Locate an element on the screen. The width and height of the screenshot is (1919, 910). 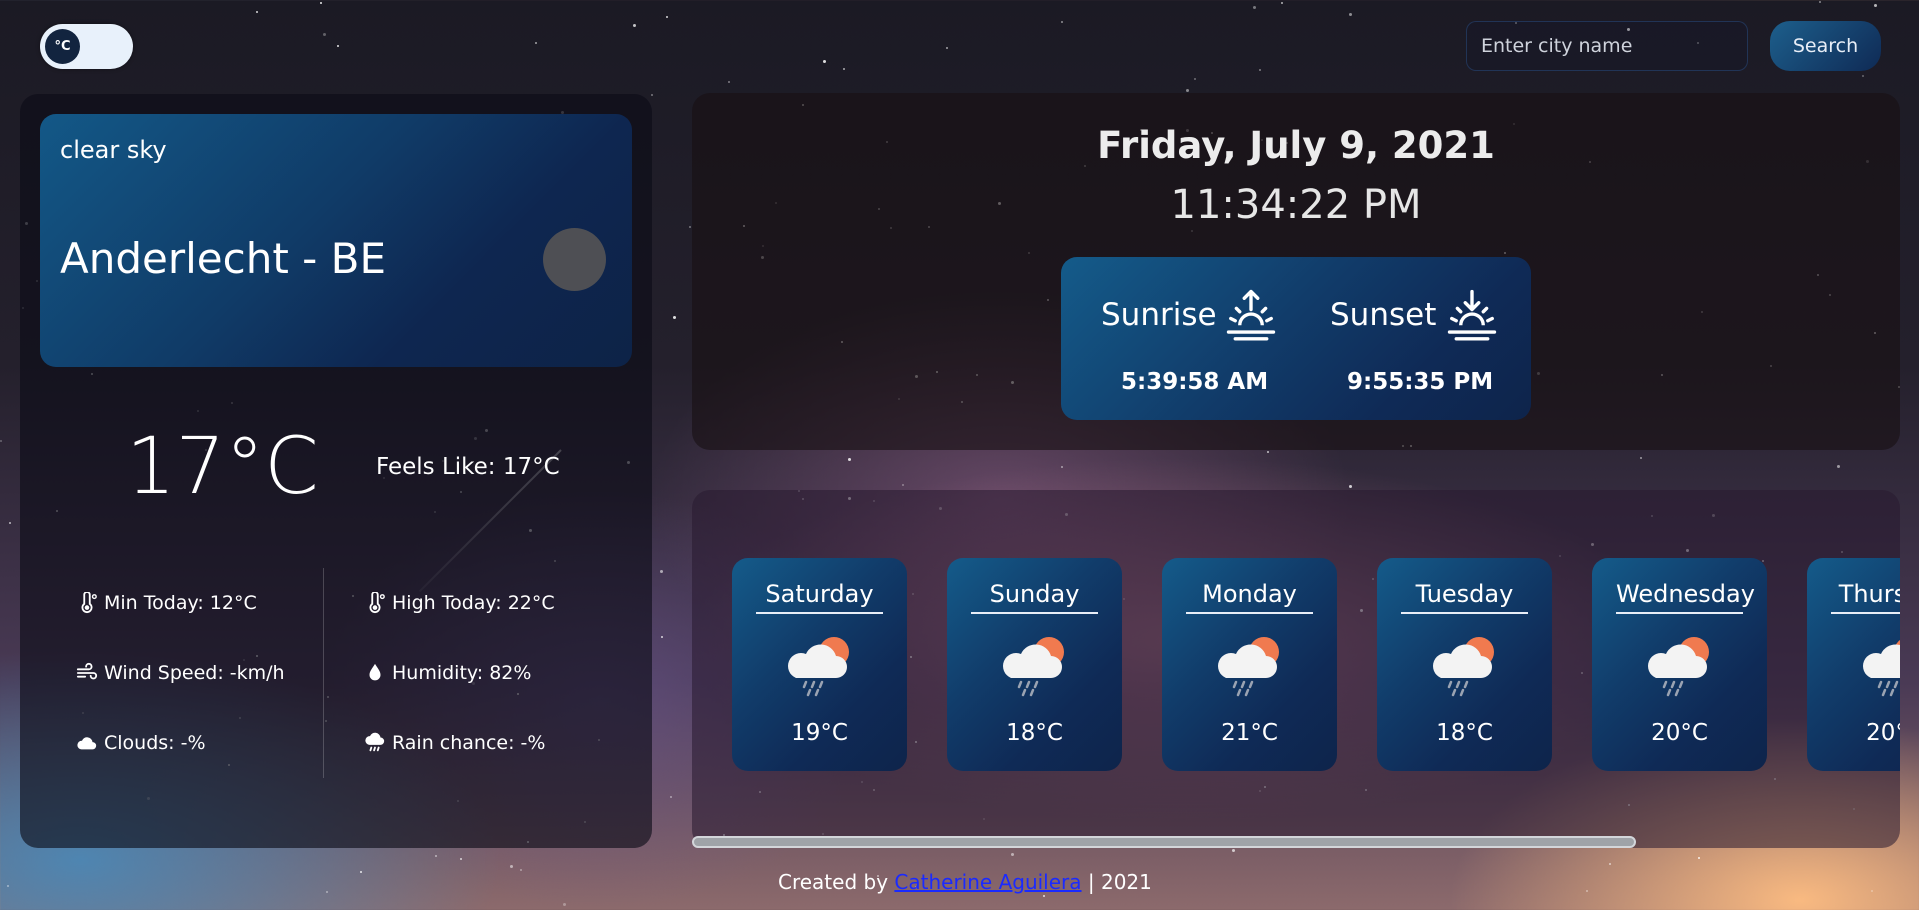
forecast-card: Monday 21°C is located at coordinates (1249, 664).